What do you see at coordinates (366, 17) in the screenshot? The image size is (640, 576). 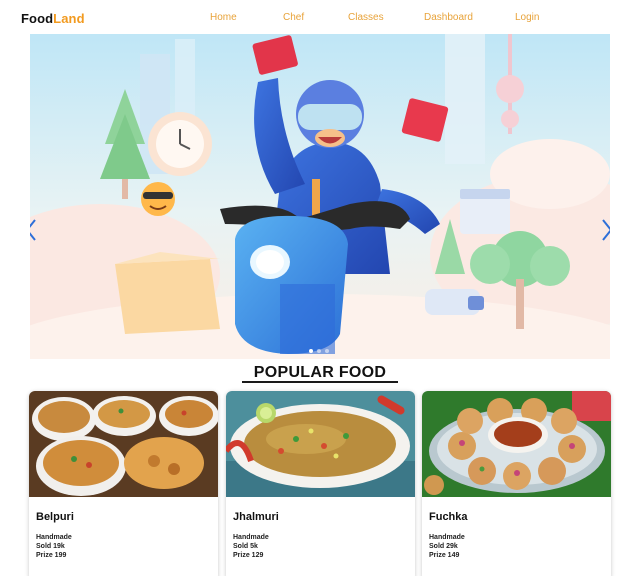 I see `nav-link-classes: Classes` at bounding box center [366, 17].